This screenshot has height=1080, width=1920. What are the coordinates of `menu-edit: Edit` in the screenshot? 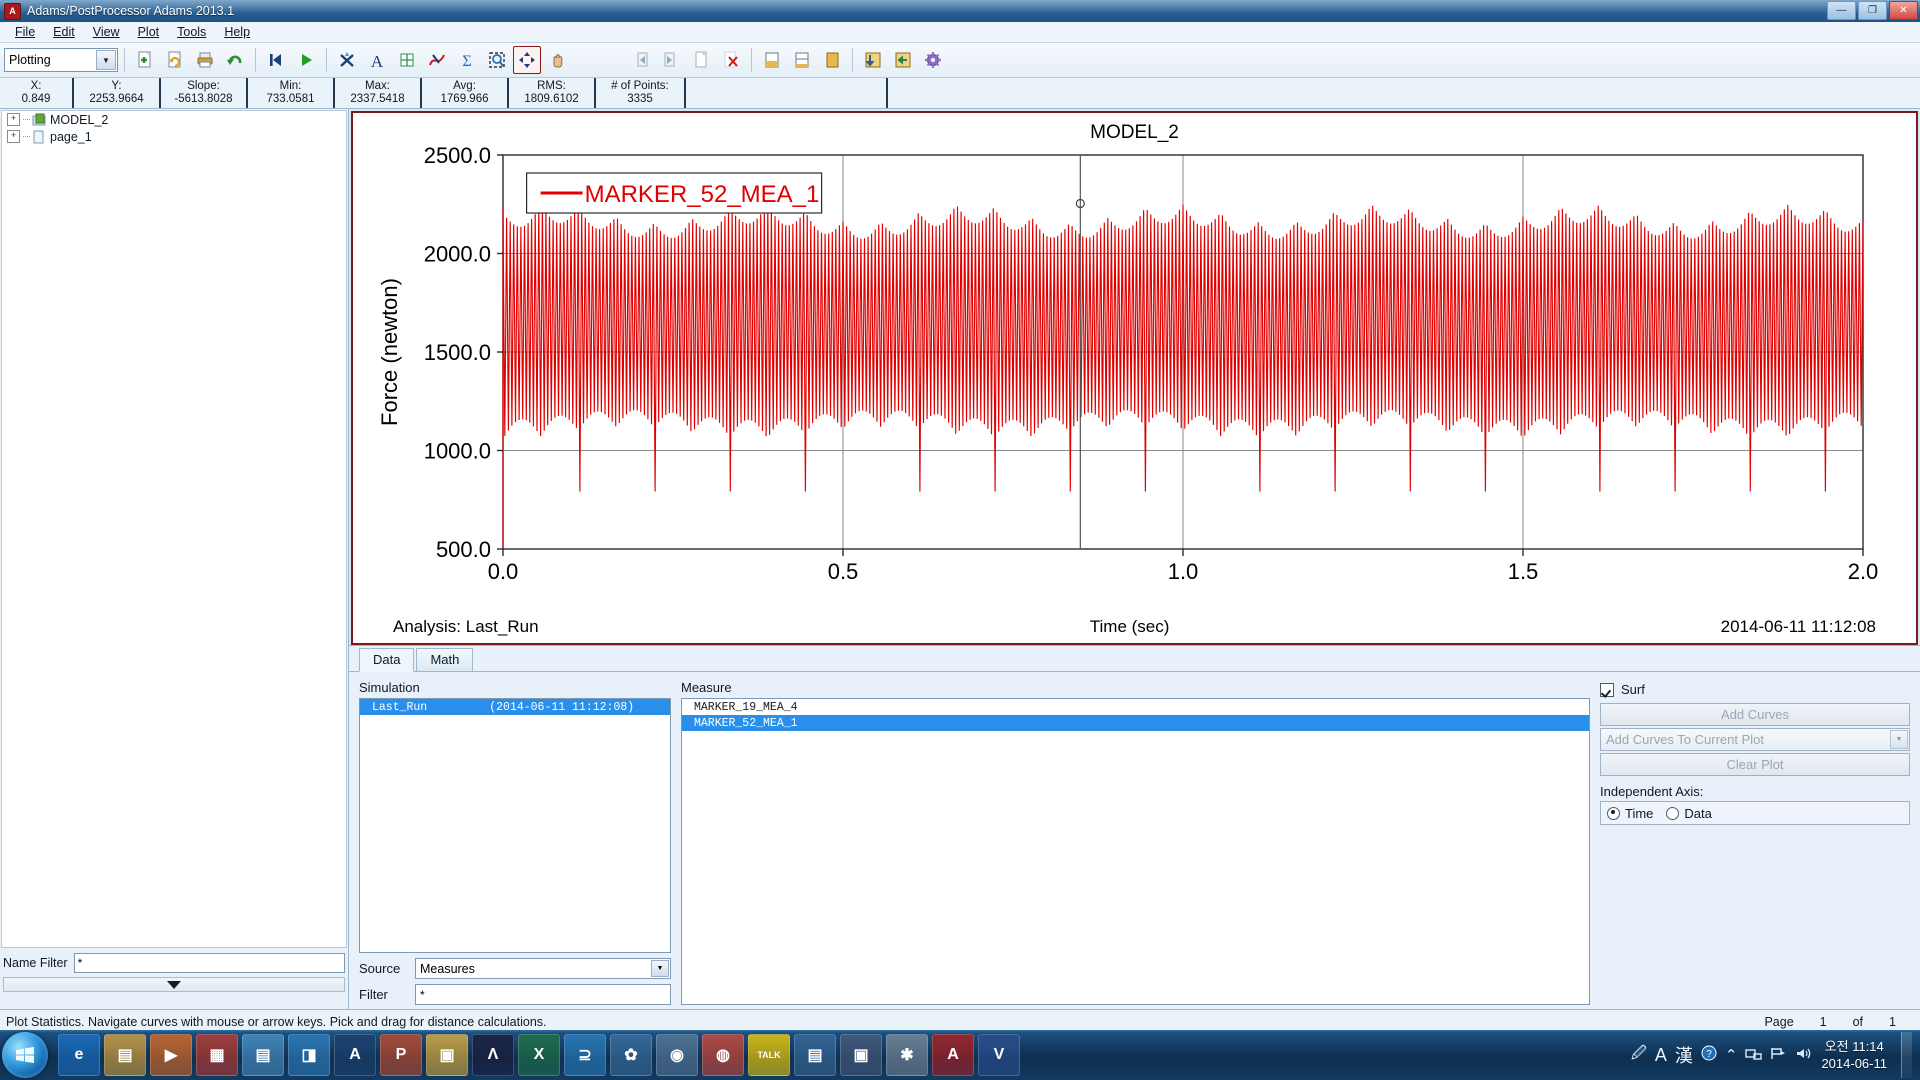 It's located at (64, 32).